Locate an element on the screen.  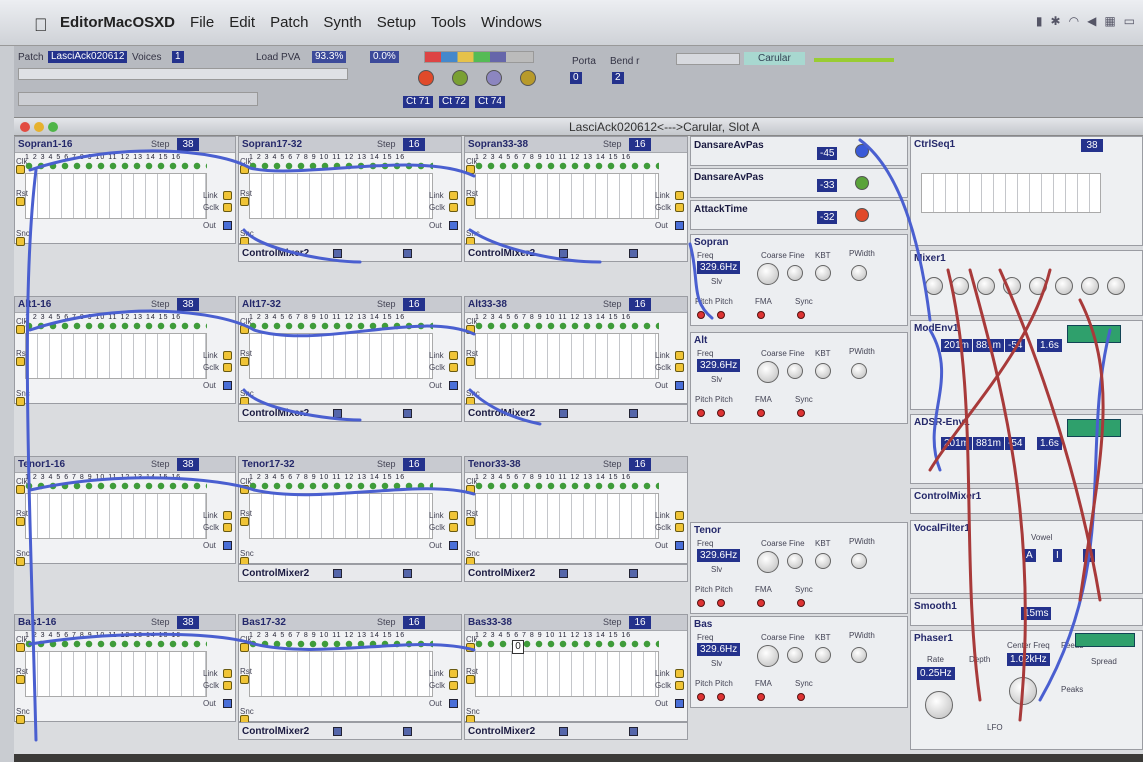
rate-value: 0.25Hz is located at coordinates (936, 673).